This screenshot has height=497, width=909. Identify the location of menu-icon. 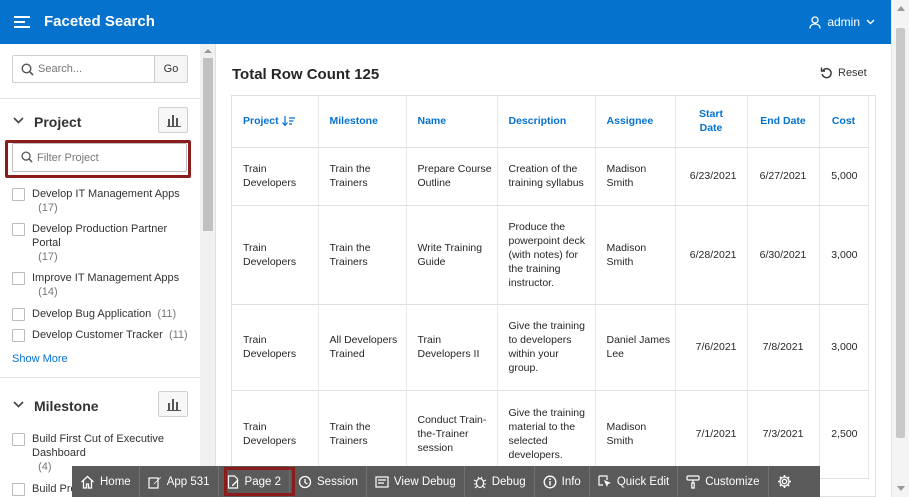
(22, 22).